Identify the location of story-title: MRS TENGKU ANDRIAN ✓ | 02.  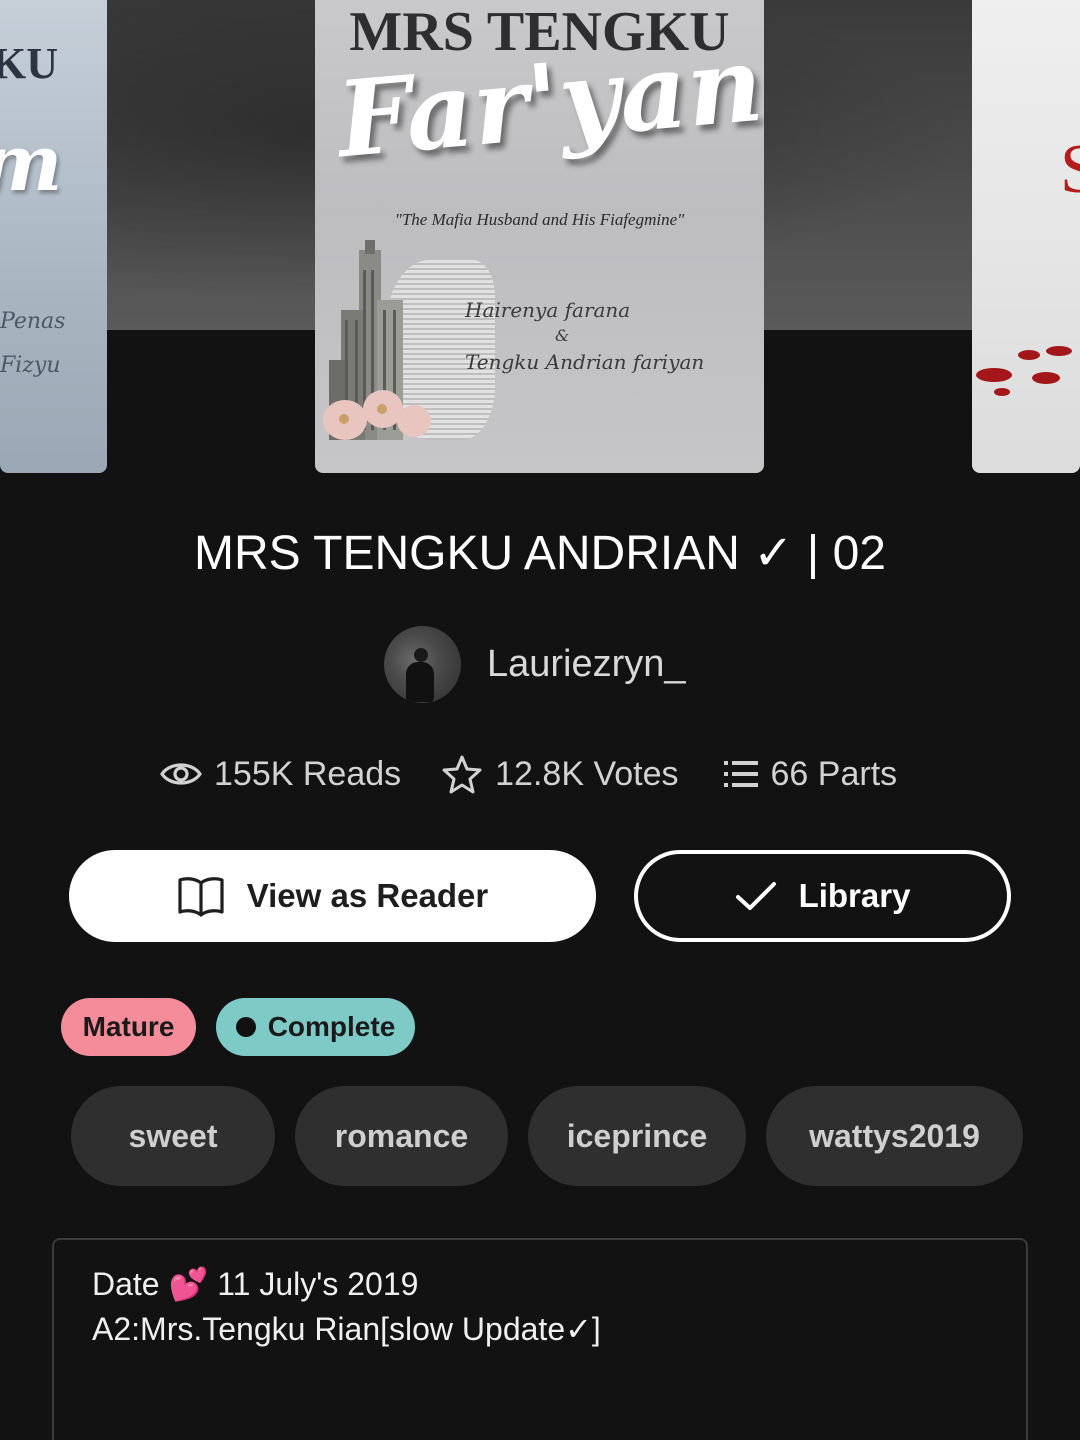
(540, 553).